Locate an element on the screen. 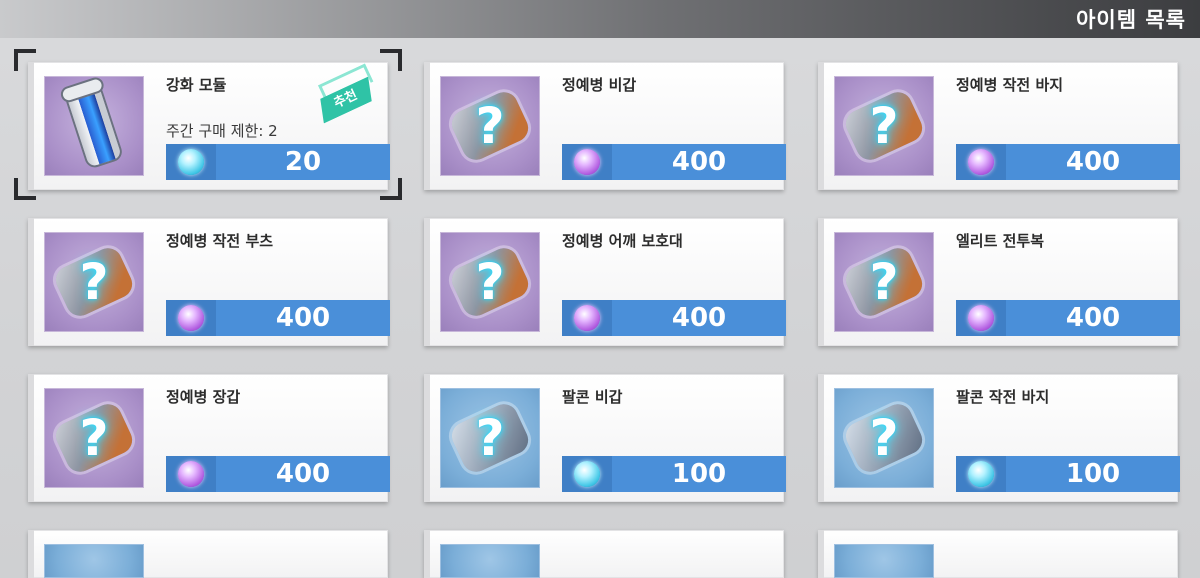 The width and height of the screenshot is (1200, 578). item-name: 강화 모듈 is located at coordinates (196, 85).